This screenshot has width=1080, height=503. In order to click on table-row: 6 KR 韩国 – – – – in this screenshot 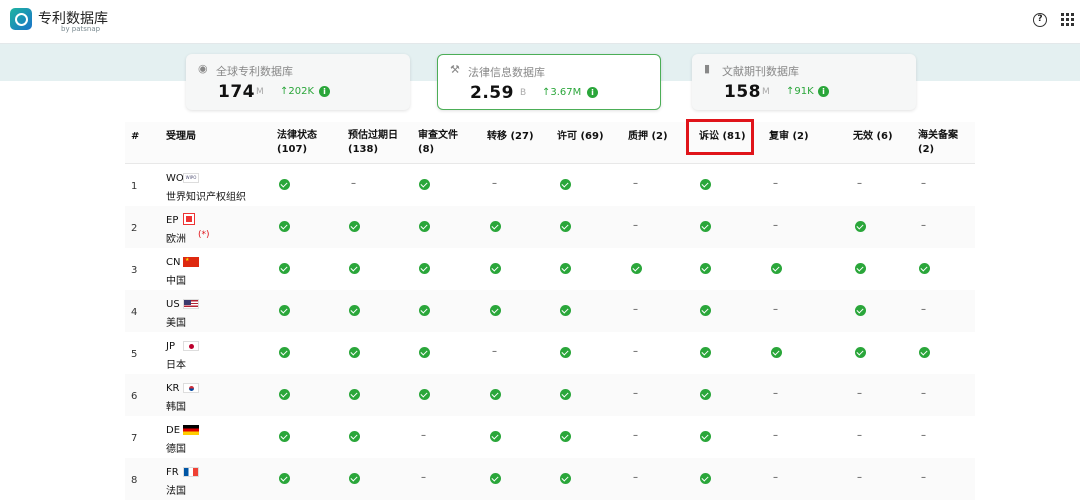, I will do `click(550, 395)`.